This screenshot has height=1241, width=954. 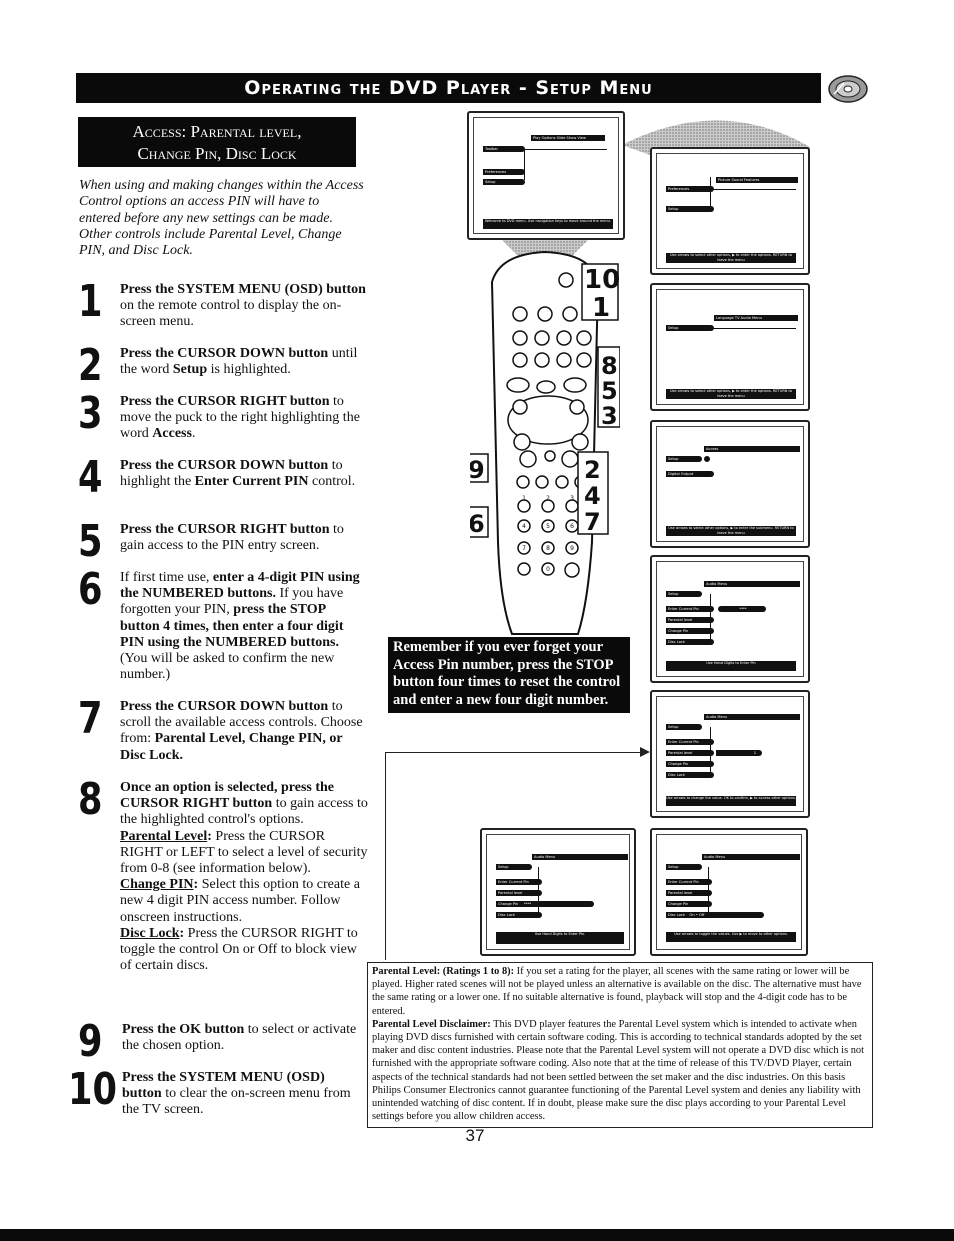 What do you see at coordinates (568, 138) in the screenshot?
I see `menu-top-bar: Play Options Slide Show View` at bounding box center [568, 138].